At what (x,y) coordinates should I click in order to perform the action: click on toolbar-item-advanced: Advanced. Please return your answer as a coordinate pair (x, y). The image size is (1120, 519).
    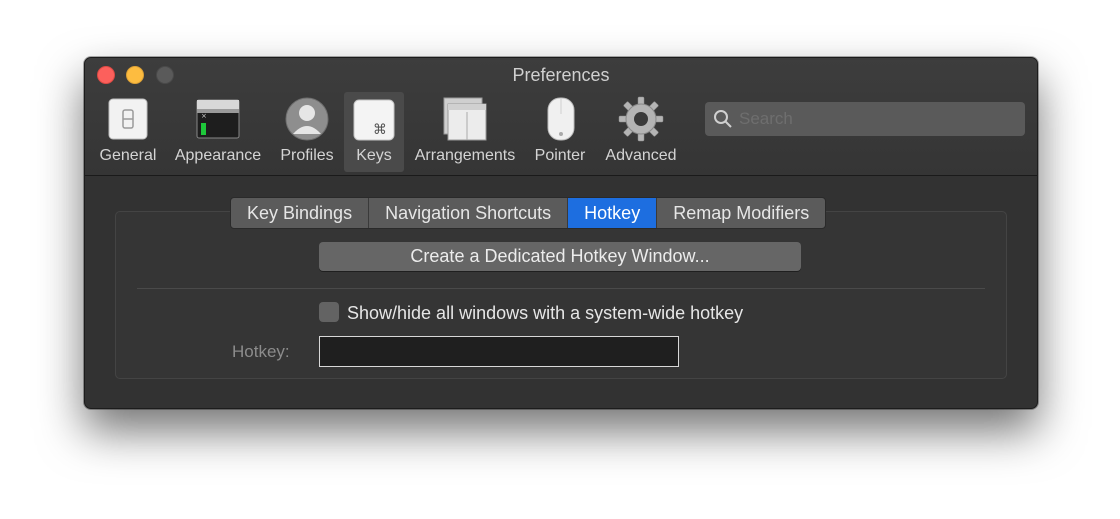
    Looking at the image, I should click on (641, 132).